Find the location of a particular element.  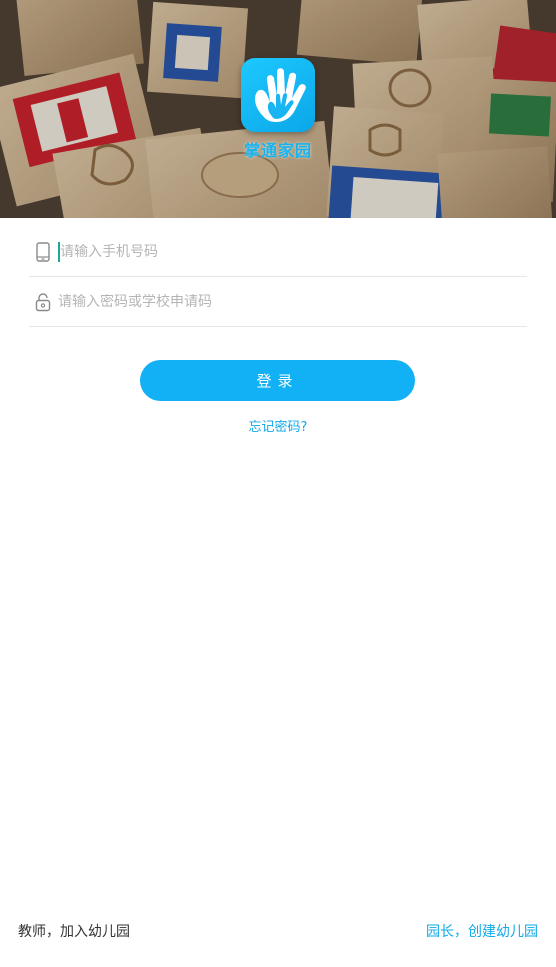

phone-field is located at coordinates (278, 252).